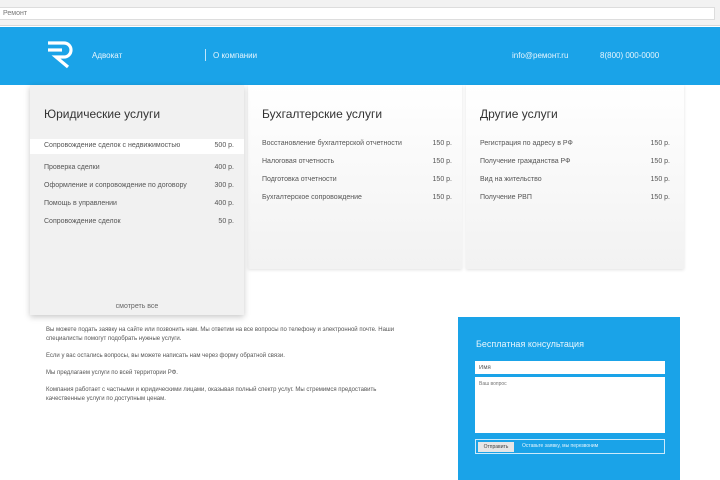  Describe the element at coordinates (560, 446) in the screenshot. I see `form-note: Оставьте заявку, мы перезвоним` at that location.